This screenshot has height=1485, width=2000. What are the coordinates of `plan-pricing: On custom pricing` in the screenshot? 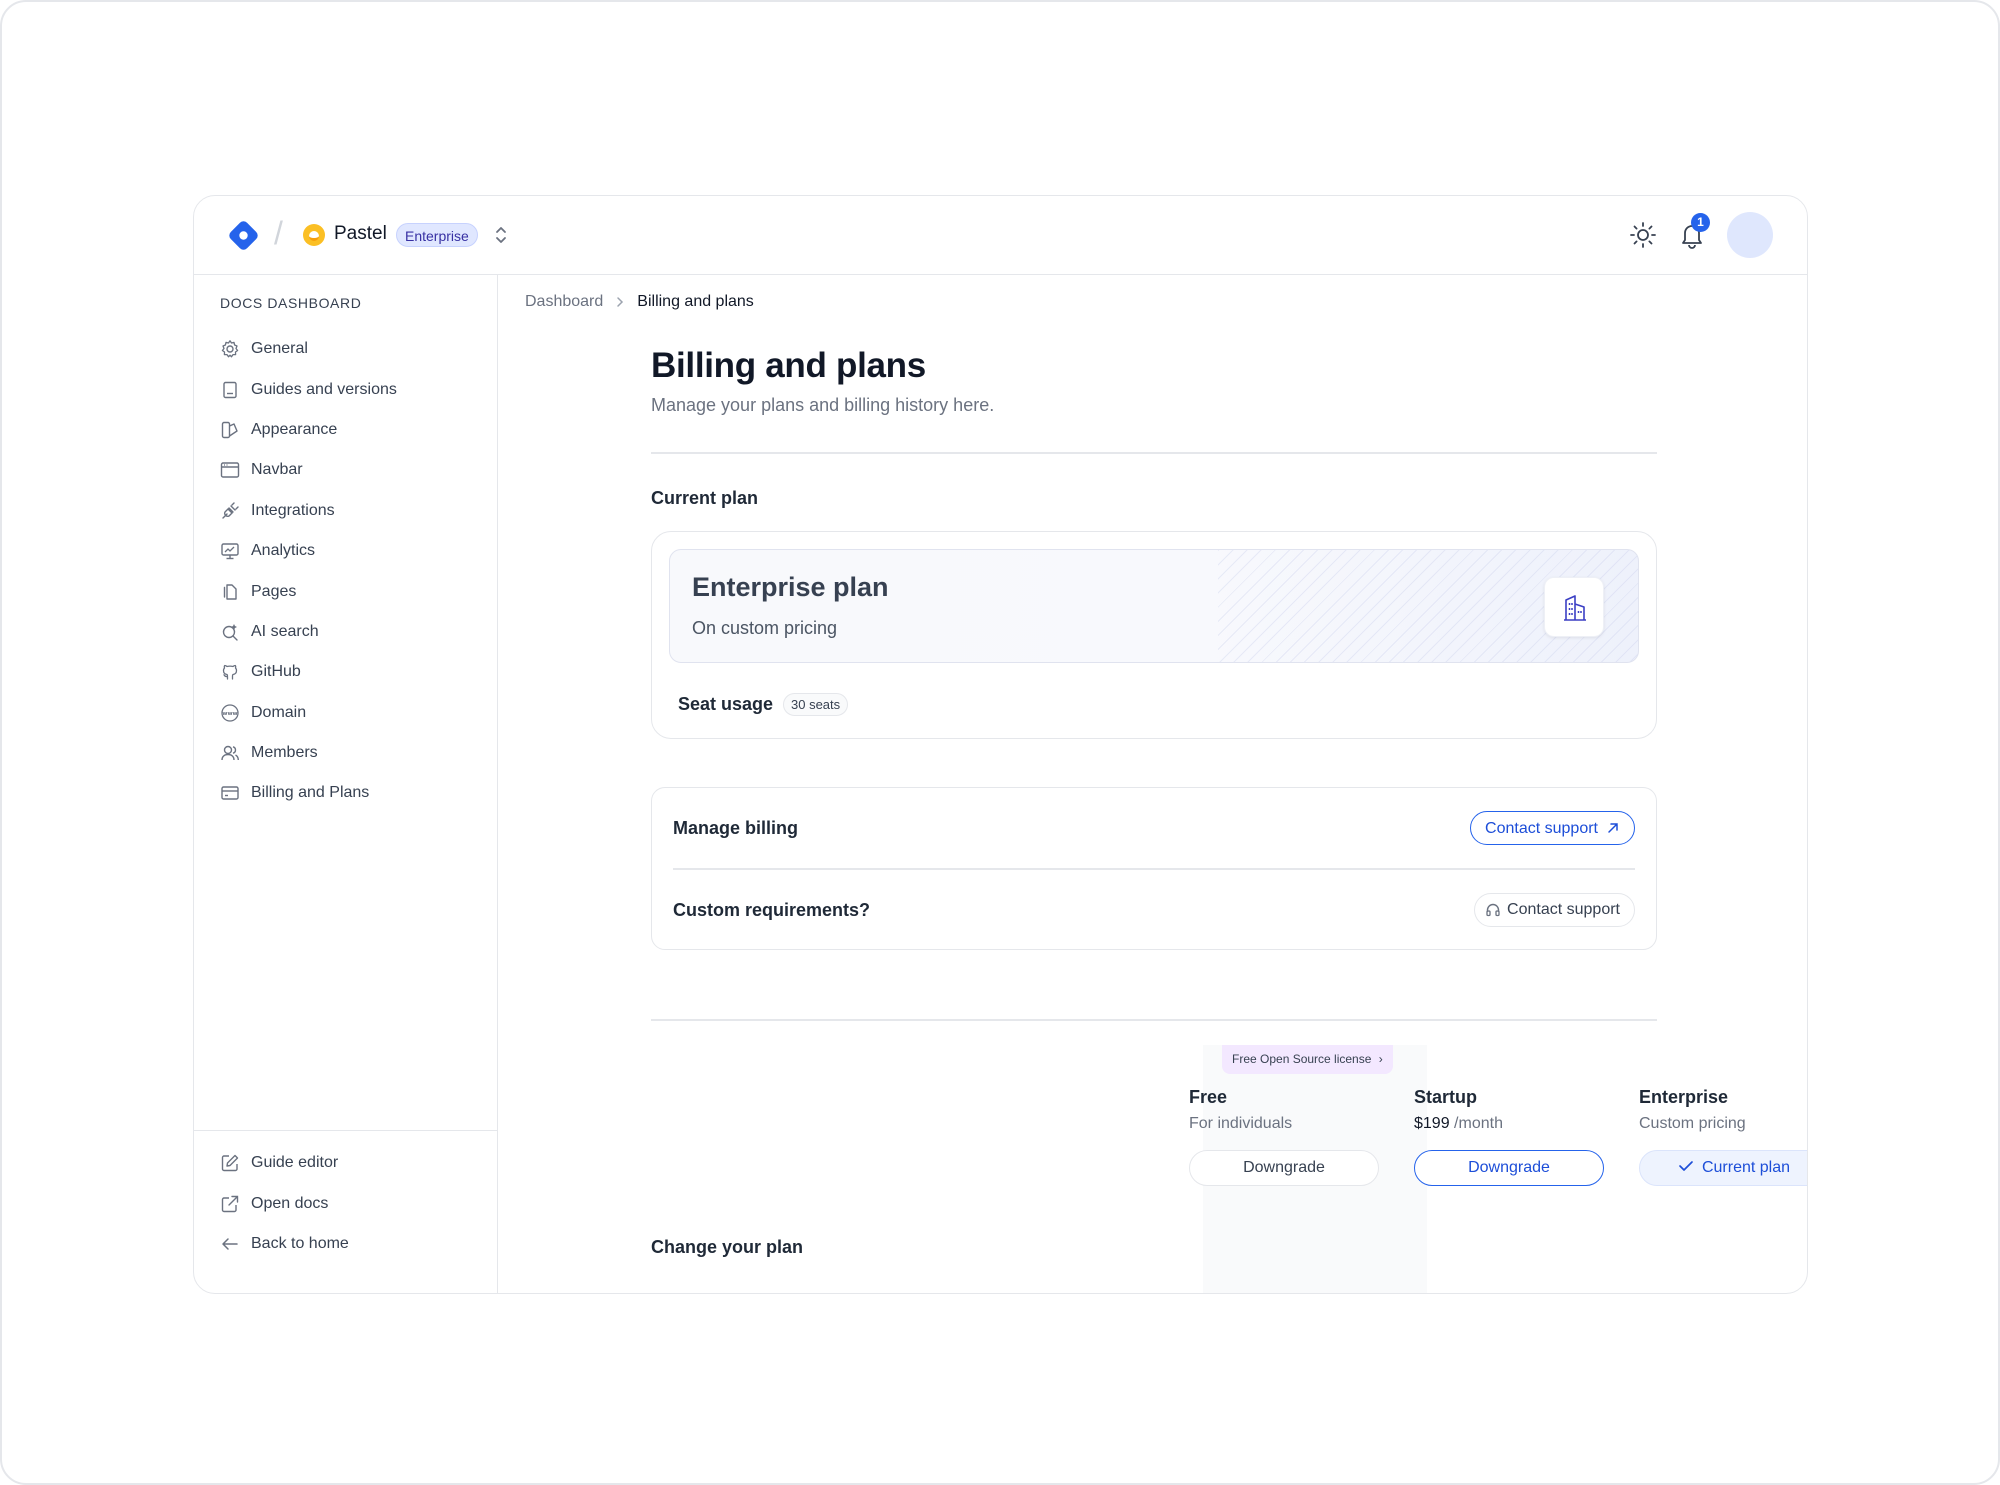 It's located at (765, 628).